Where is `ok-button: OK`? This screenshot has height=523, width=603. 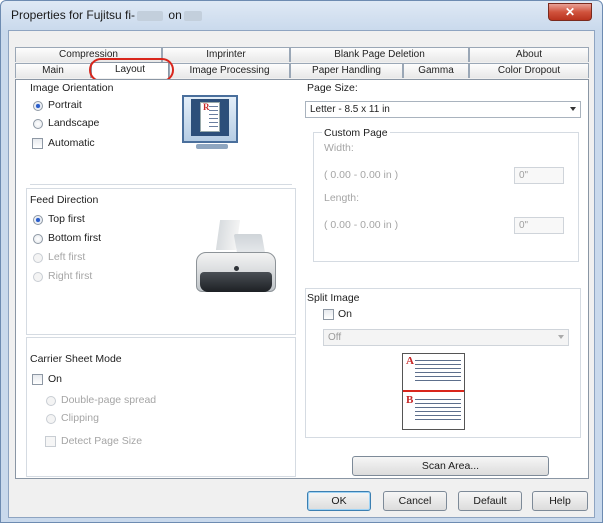 ok-button: OK is located at coordinates (339, 501).